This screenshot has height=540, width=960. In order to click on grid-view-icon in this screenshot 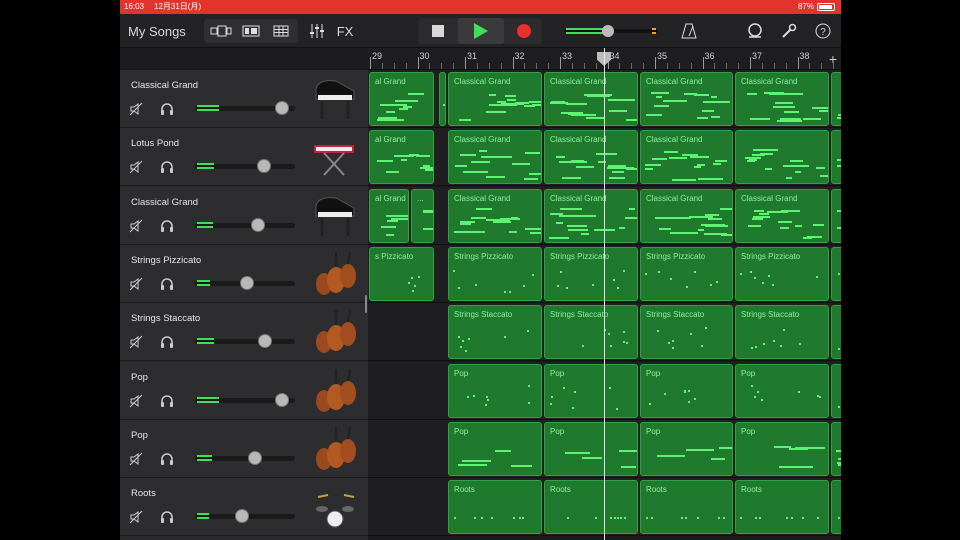, I will do `click(281, 31)`.